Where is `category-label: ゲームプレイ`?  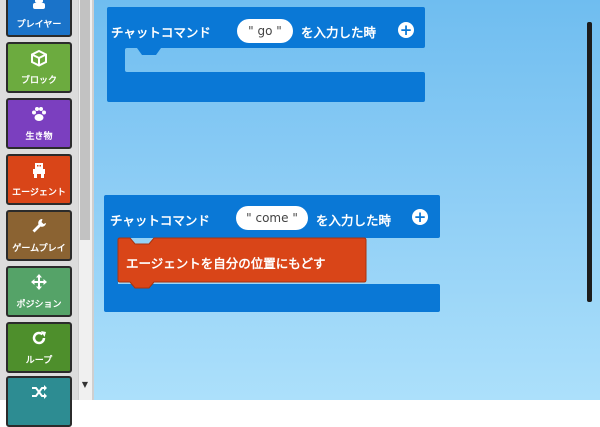 category-label: ゲームプレイ is located at coordinates (39, 249).